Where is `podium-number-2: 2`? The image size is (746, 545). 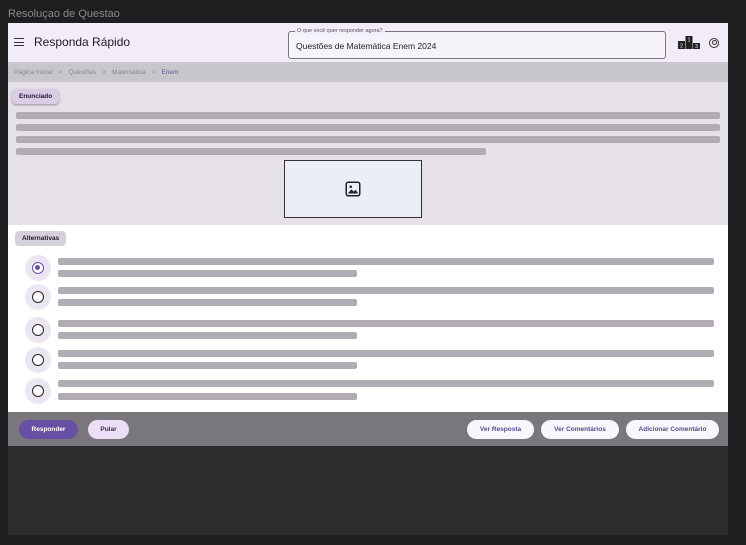 podium-number-2: 2 is located at coordinates (681, 47).